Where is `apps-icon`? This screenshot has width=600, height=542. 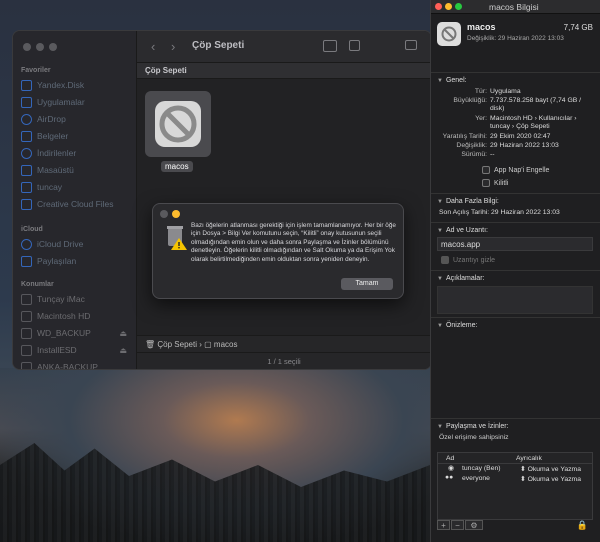
apps-icon is located at coordinates (26, 102).